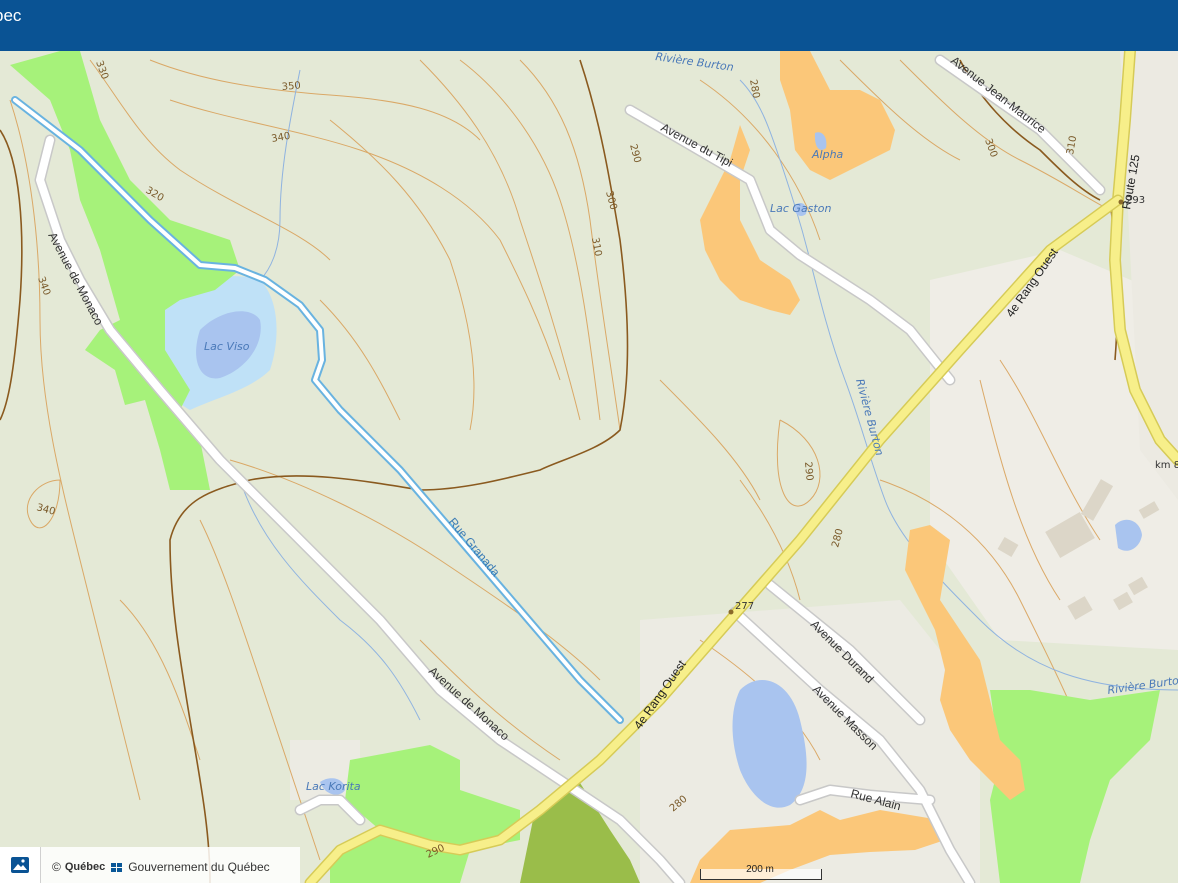 This screenshot has width=1178, height=883. What do you see at coordinates (117, 867) in the screenshot?
I see `quebec-flag-icon` at bounding box center [117, 867].